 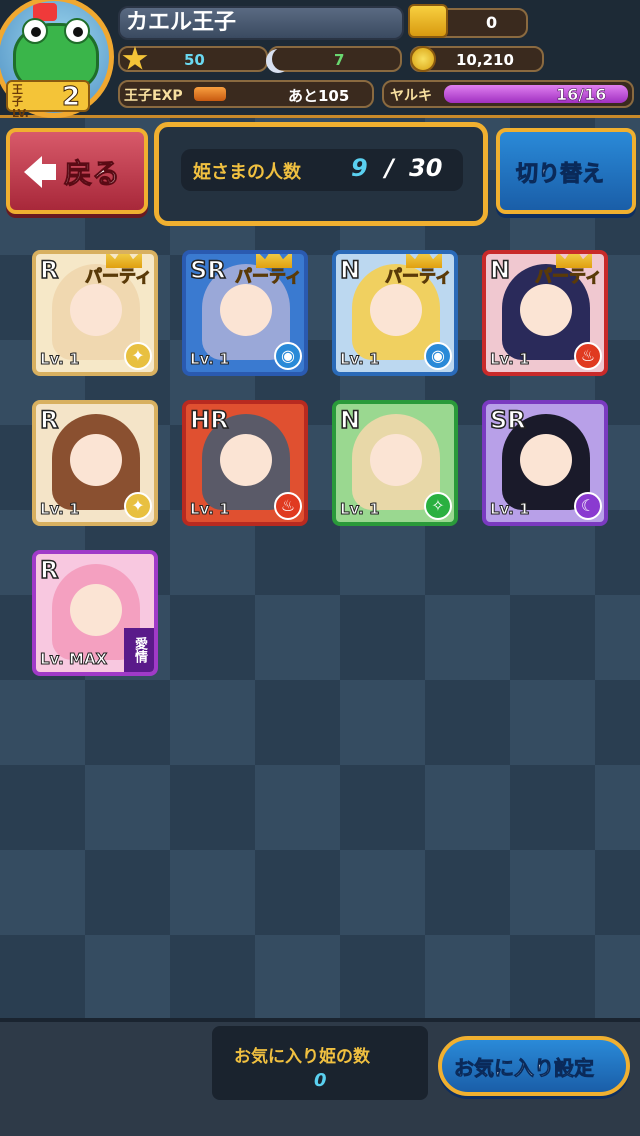 What do you see at coordinates (423, 59) in the screenshot?
I see `gold-coin-icon` at bounding box center [423, 59].